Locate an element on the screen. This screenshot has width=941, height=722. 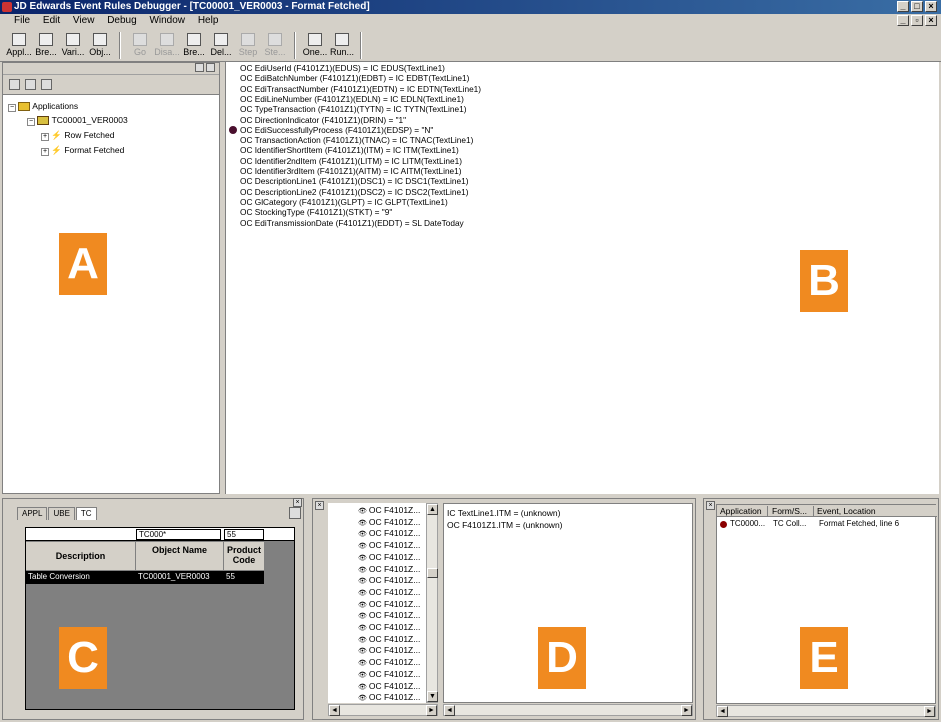
menu-window: Window is located at coordinates (167, 21).